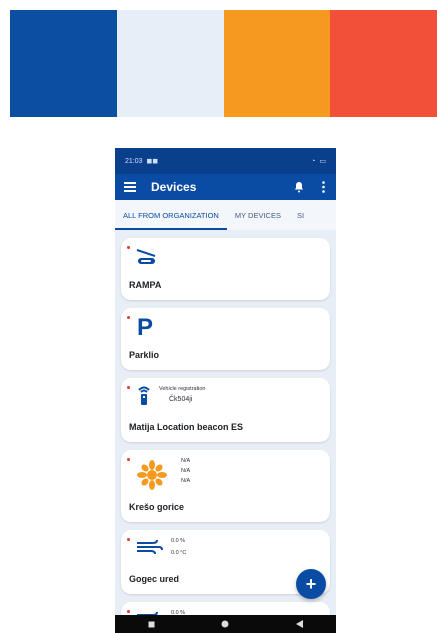 The width and height of the screenshot is (437, 633). What do you see at coordinates (154, 579) in the screenshot?
I see `device-name: Gogec ured` at bounding box center [154, 579].